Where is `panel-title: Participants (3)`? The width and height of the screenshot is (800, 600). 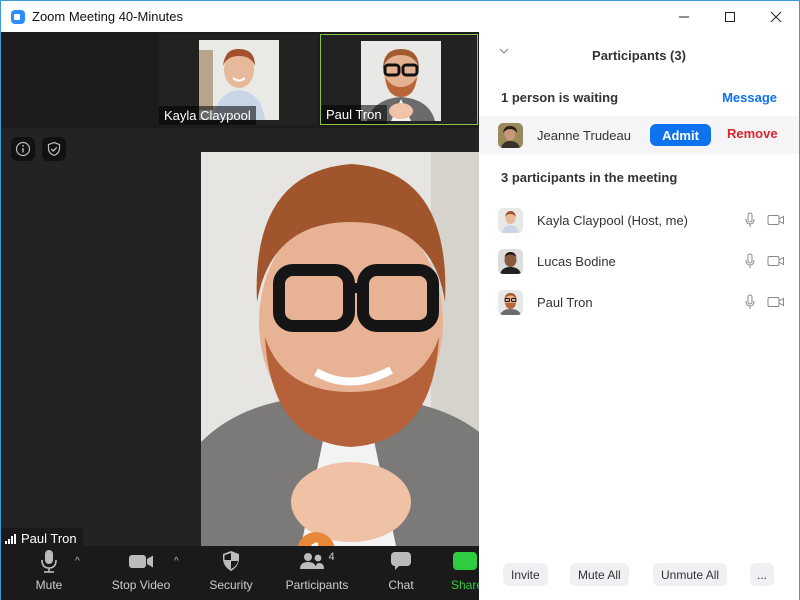
panel-title: Participants (3) is located at coordinates (639, 55).